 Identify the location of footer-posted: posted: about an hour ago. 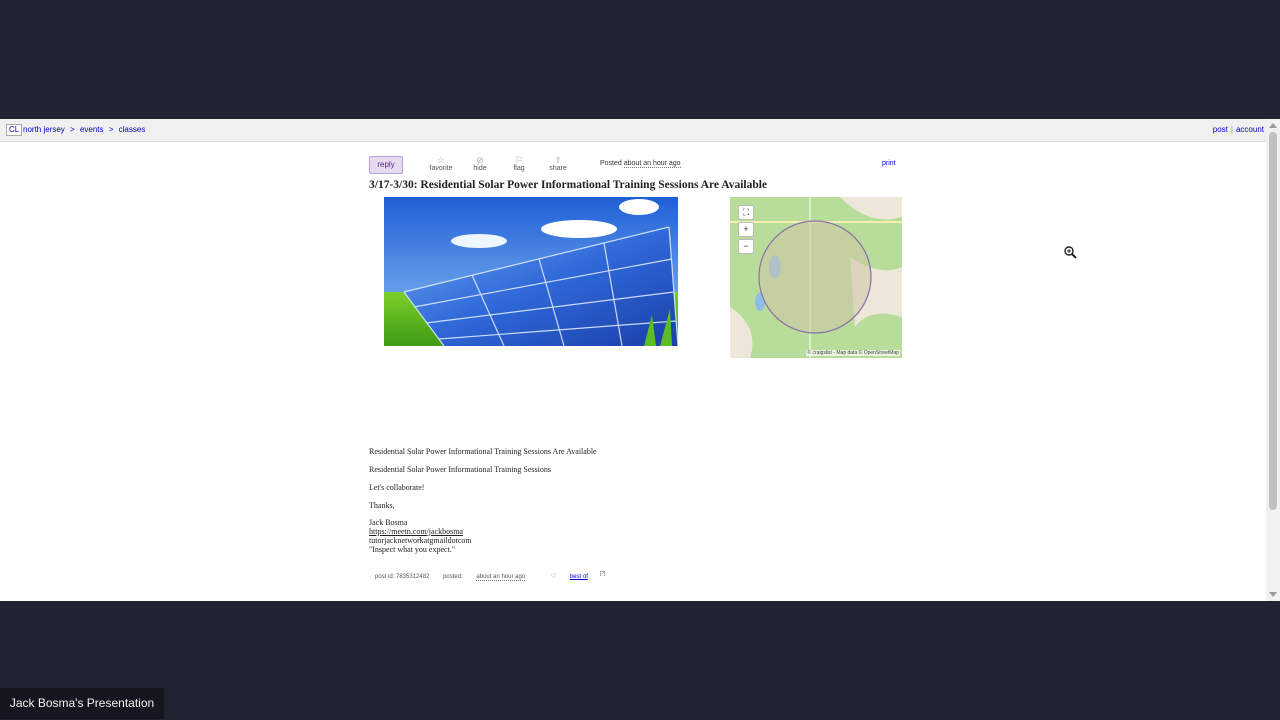
(490, 577).